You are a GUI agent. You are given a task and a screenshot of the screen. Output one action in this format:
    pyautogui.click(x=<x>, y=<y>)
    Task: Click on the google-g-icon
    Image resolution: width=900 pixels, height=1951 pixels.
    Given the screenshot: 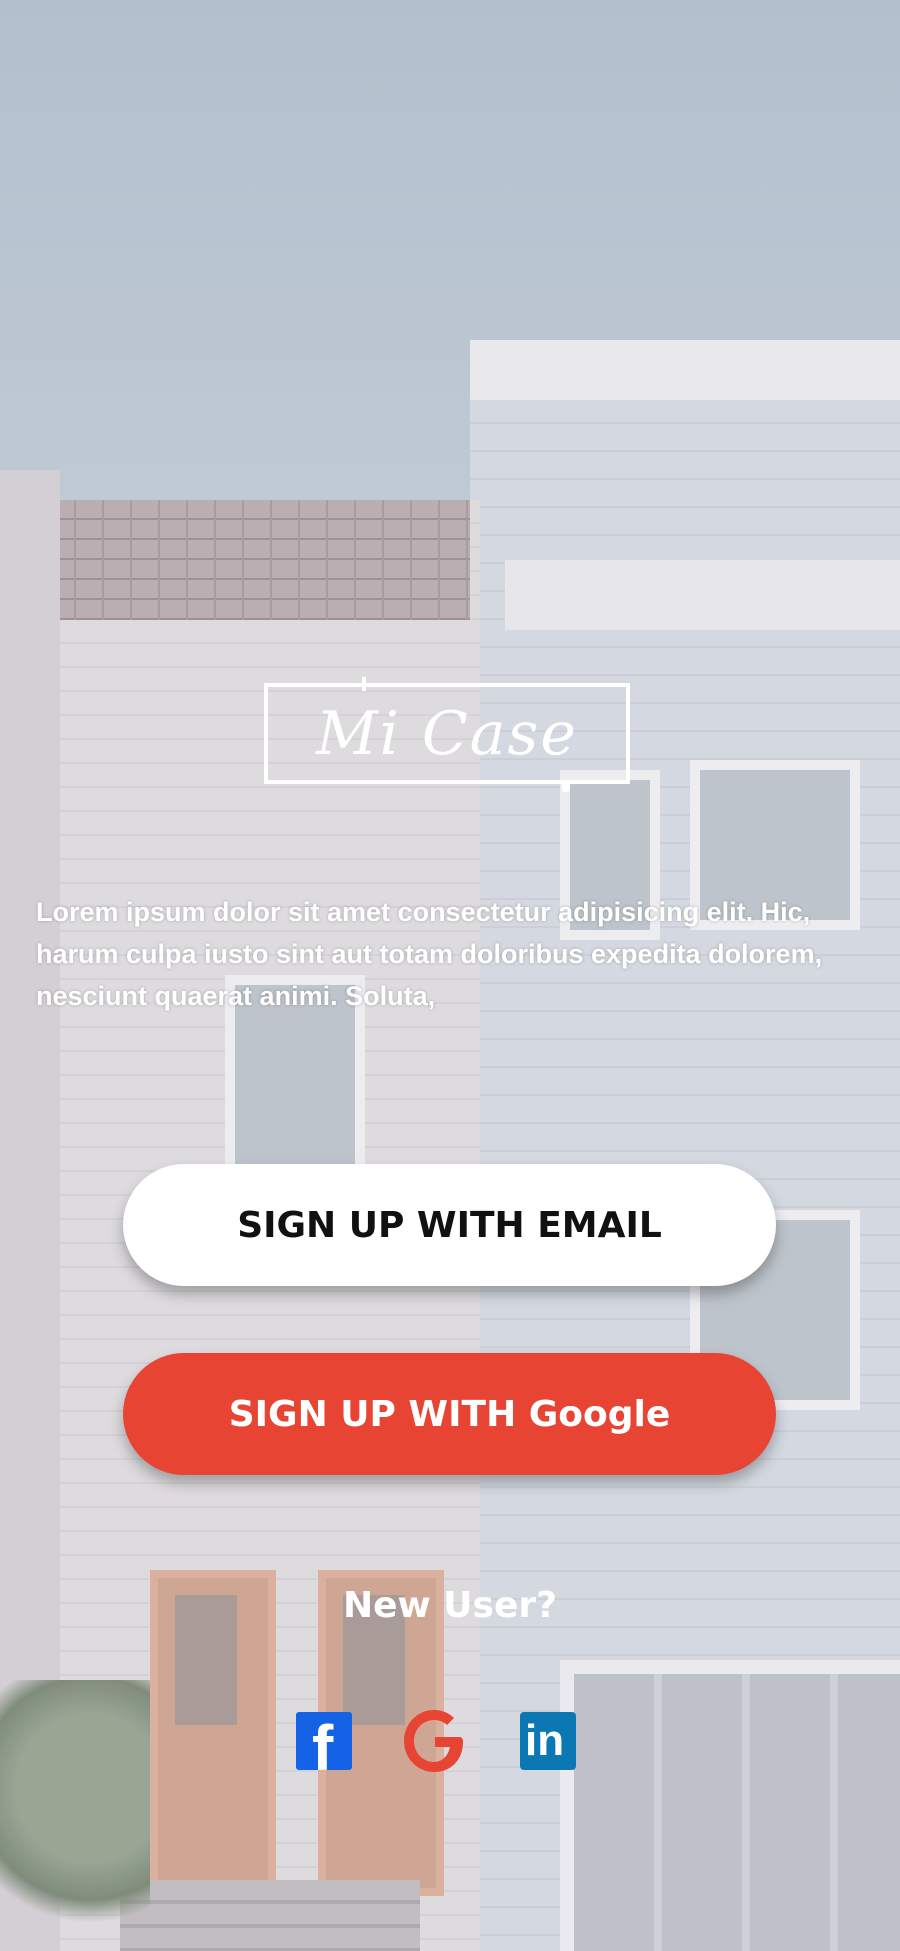 What is the action you would take?
    pyautogui.click(x=433, y=1741)
    